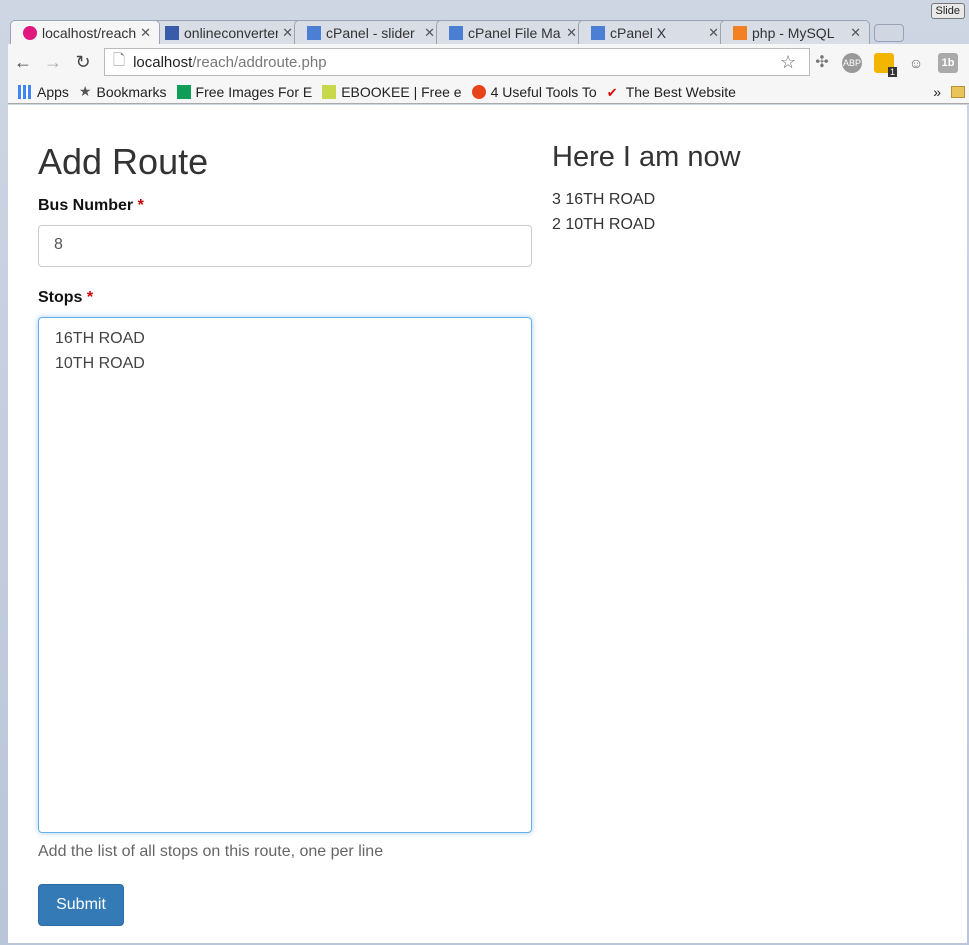  I want to click on tab-php-mysql: php - MySQL ✕, so click(795, 32).